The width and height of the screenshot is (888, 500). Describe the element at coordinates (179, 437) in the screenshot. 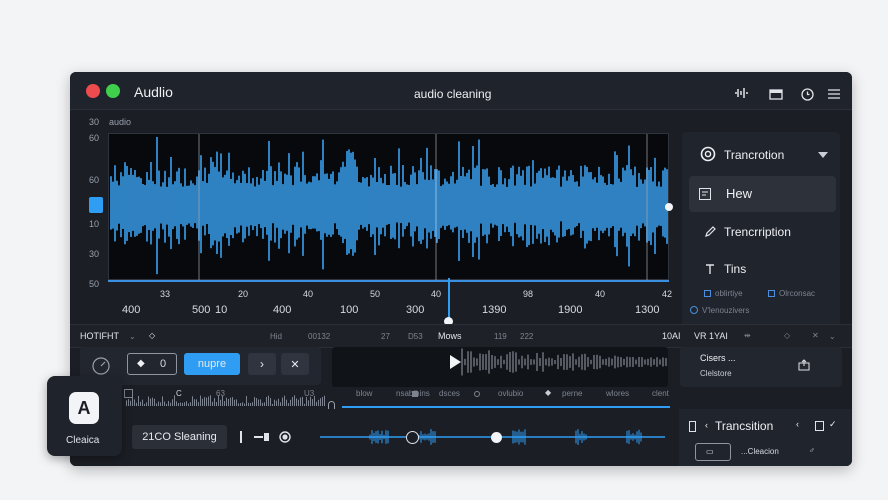

I see `cleaning-preset-button: 21CO Sleaning` at that location.